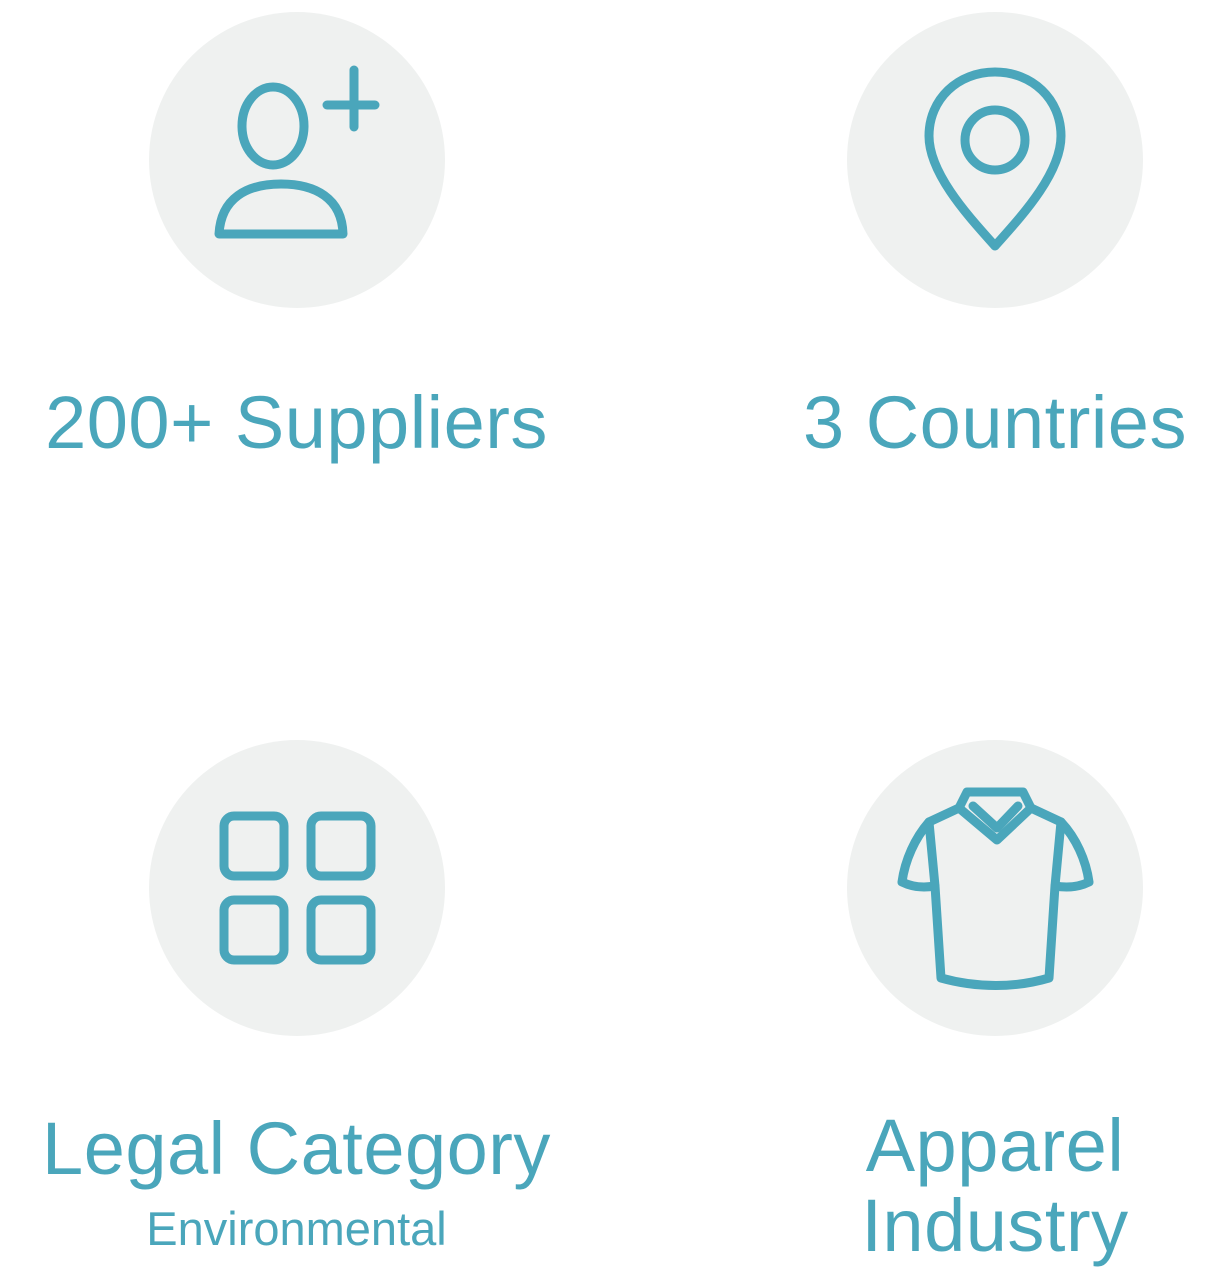 Image resolution: width=1209 pixels, height=1286 pixels. What do you see at coordinates (296, 422) in the screenshot?
I see `stat-label: 200+ Suppliers` at bounding box center [296, 422].